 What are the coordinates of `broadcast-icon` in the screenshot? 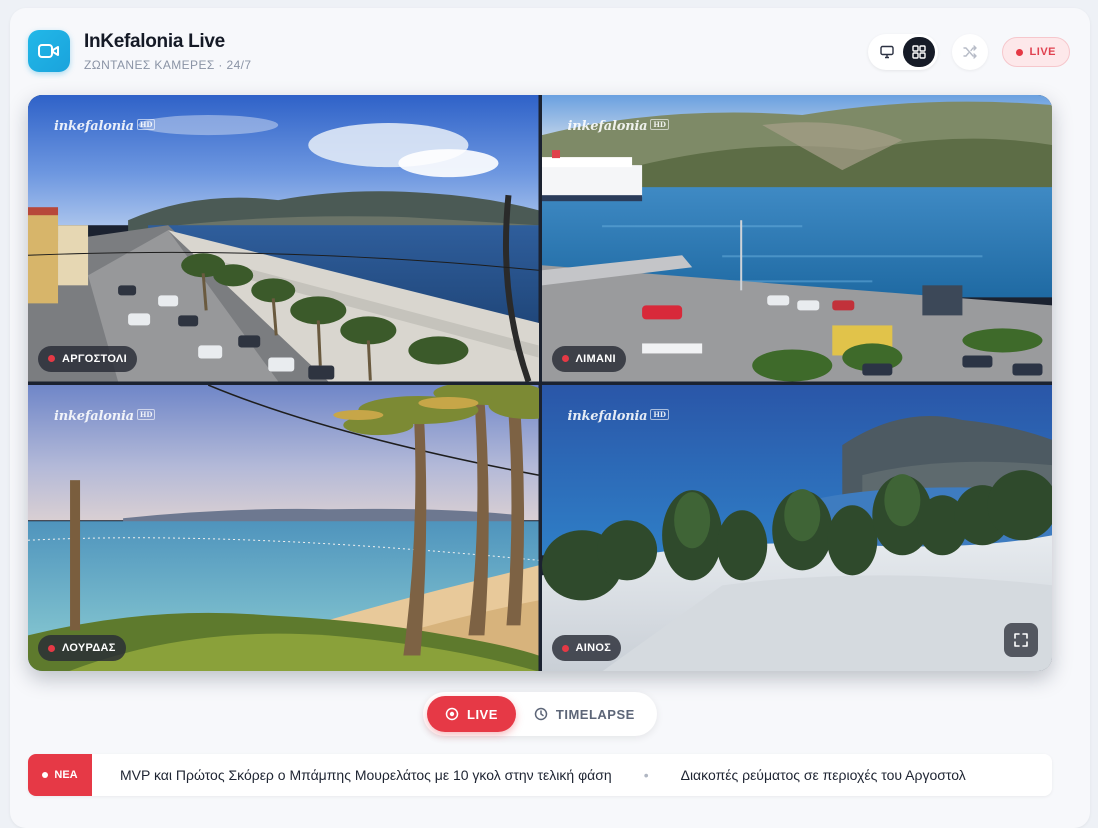 It's located at (452, 714).